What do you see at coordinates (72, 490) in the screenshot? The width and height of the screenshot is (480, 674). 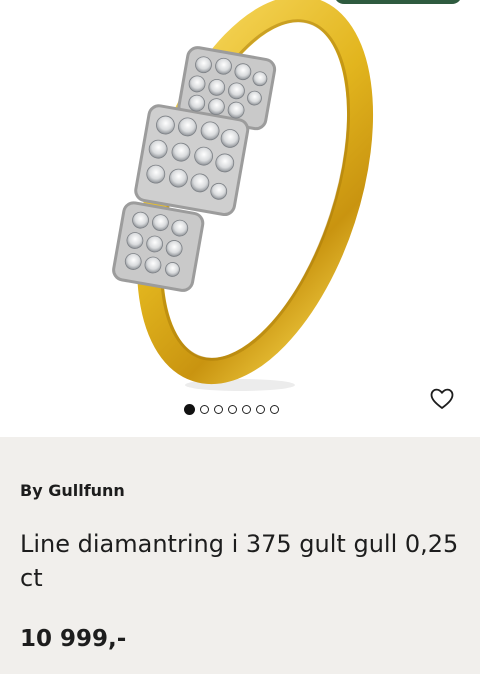 I see `brand-link: By Gullfunn` at bounding box center [72, 490].